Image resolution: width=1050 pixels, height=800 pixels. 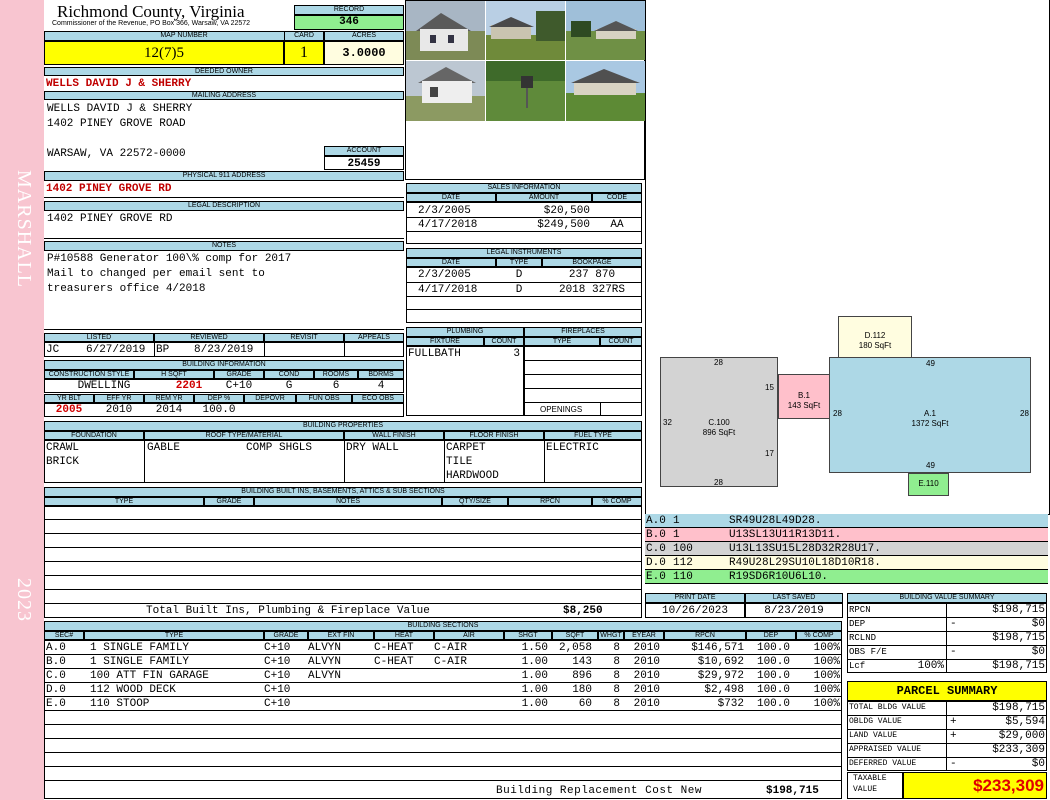 I want to click on sec-col: GRADE, so click(x=286, y=635).